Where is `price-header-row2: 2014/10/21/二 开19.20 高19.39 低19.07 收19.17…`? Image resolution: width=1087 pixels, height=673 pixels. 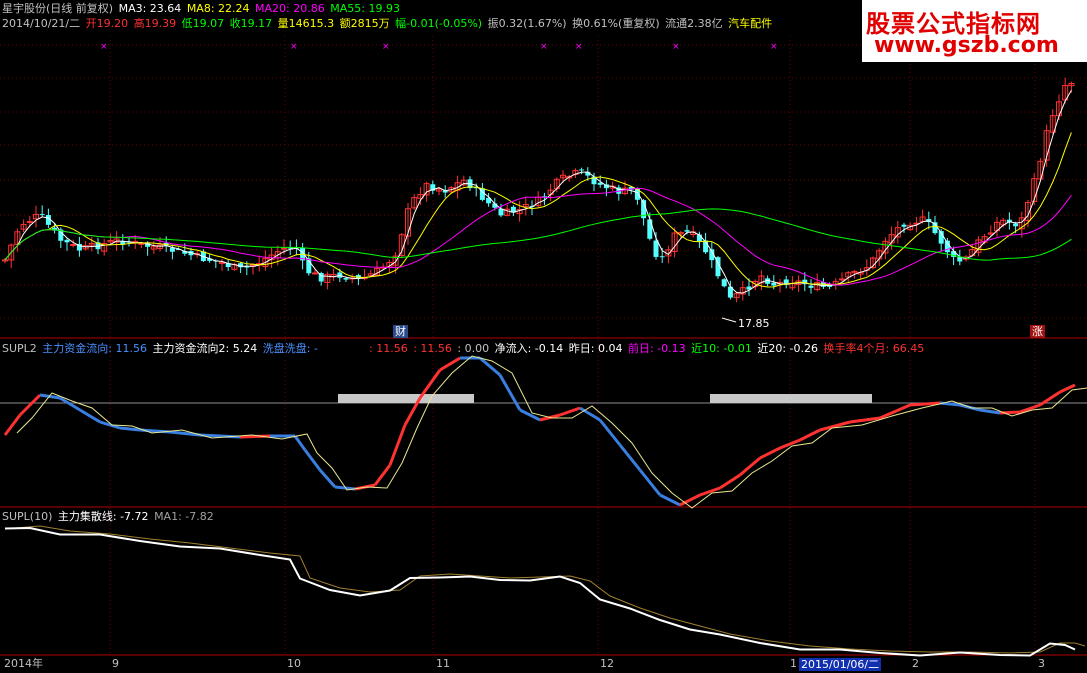
price-header-row2: 2014/10/21/二 开19.20 高19.39 低19.07 收19.17… is located at coordinates (388, 23).